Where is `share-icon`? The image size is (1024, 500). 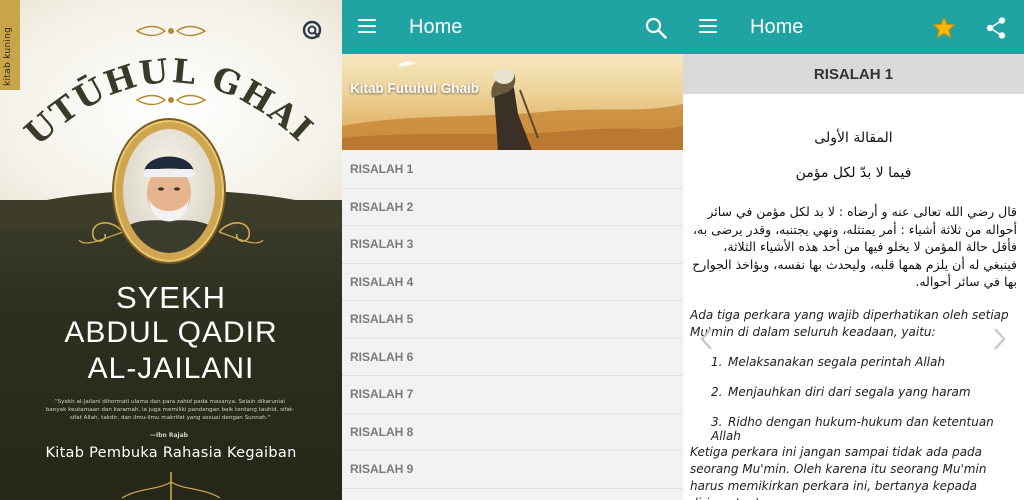
share-icon is located at coordinates (996, 28).